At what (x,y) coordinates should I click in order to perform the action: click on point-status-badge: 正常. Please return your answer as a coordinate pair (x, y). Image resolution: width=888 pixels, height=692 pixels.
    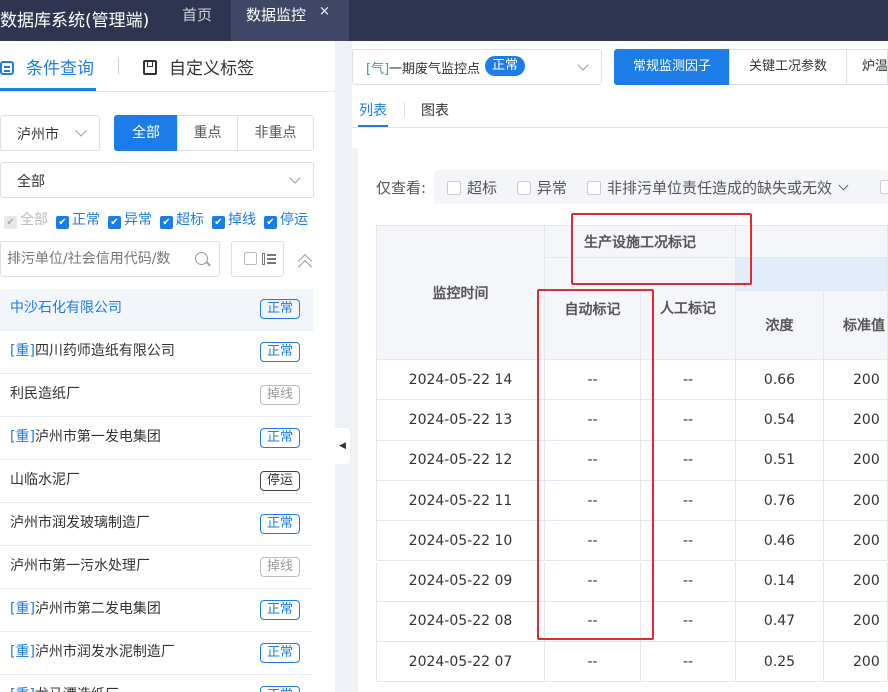
    Looking at the image, I should click on (505, 66).